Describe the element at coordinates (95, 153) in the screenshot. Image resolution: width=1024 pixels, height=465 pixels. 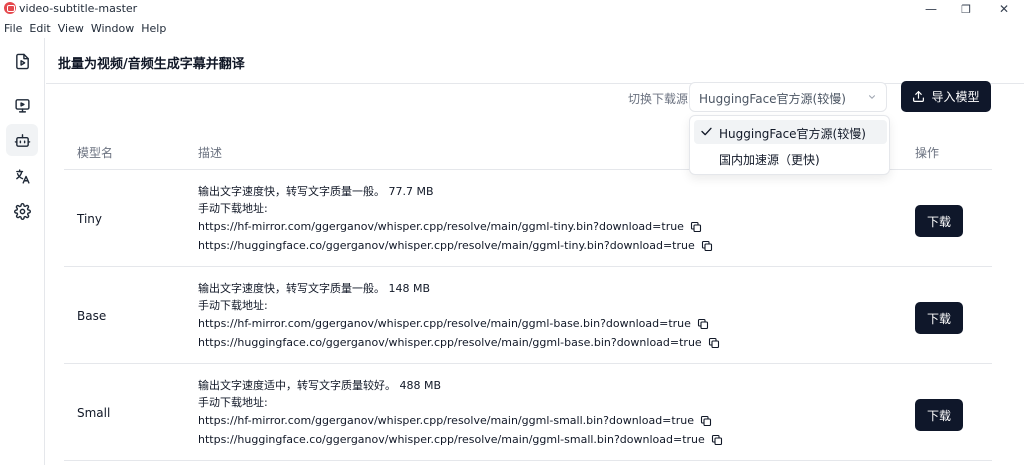
I see `column-header-name: 模型名` at that location.